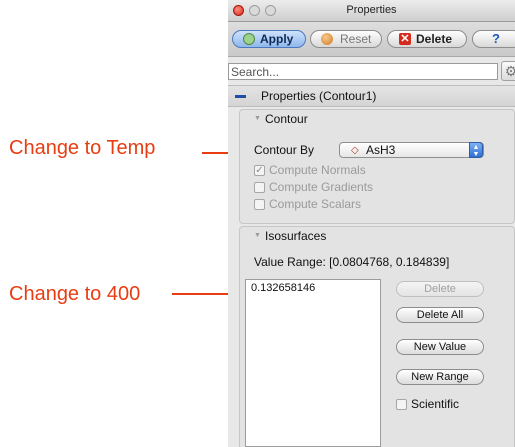  I want to click on new-range-button: New Range, so click(440, 377).